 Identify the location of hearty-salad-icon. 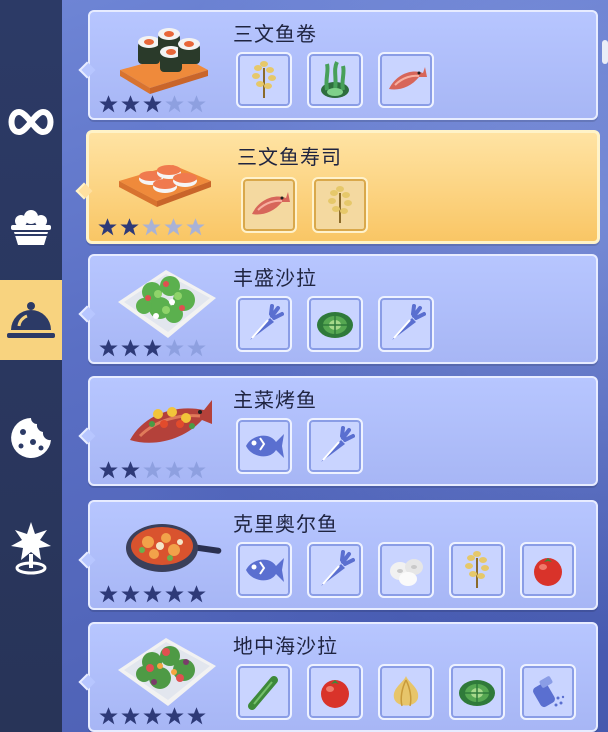
(167, 304).